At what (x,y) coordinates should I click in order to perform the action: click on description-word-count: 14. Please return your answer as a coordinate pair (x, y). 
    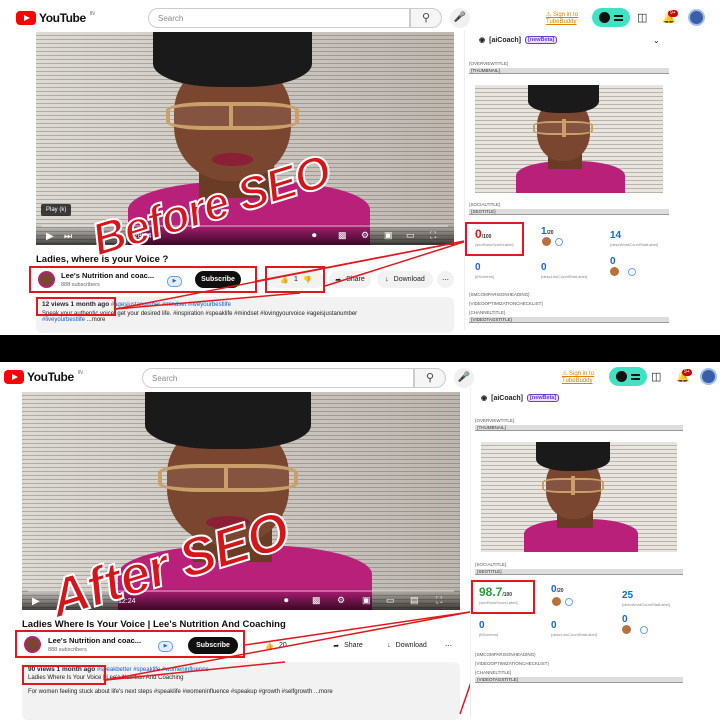
    Looking at the image, I should click on (616, 235).